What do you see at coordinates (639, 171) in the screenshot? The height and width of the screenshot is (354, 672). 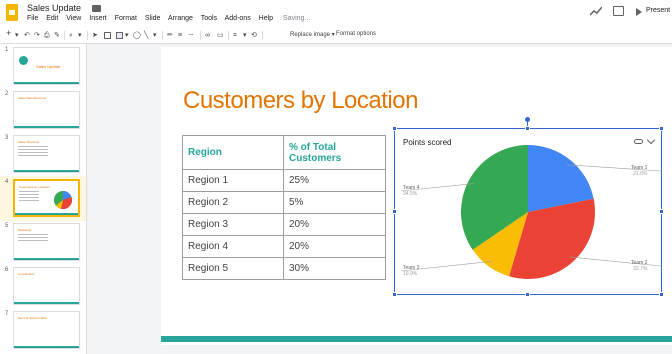 I see `legend-team-1: Team 1 21.8%` at bounding box center [639, 171].